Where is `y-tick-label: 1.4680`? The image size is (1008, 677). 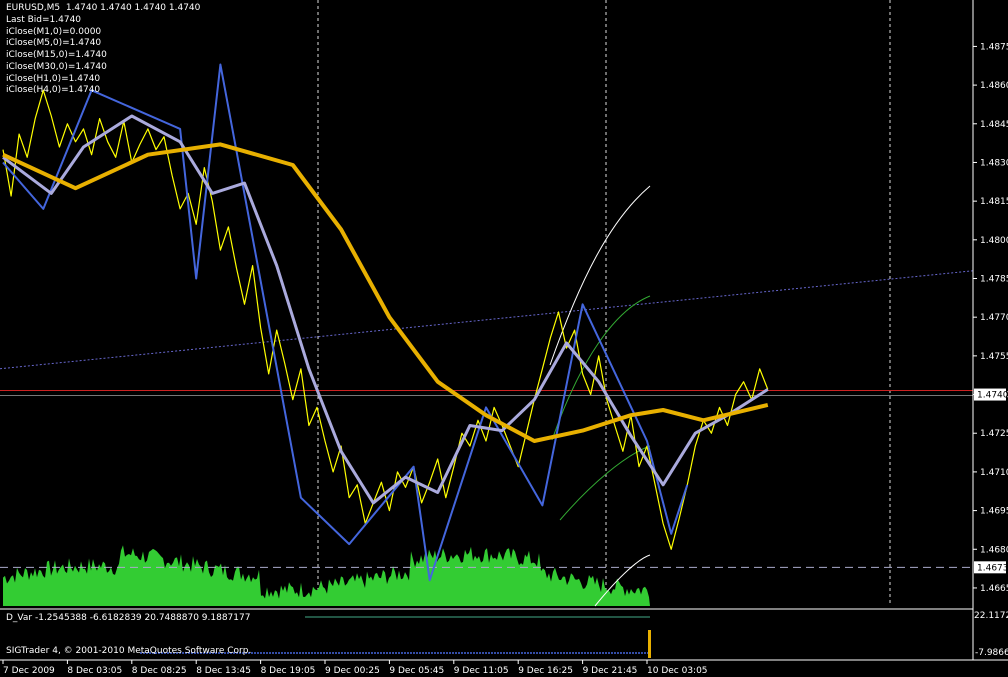
y-tick-label: 1.4680 is located at coordinates (994, 550).